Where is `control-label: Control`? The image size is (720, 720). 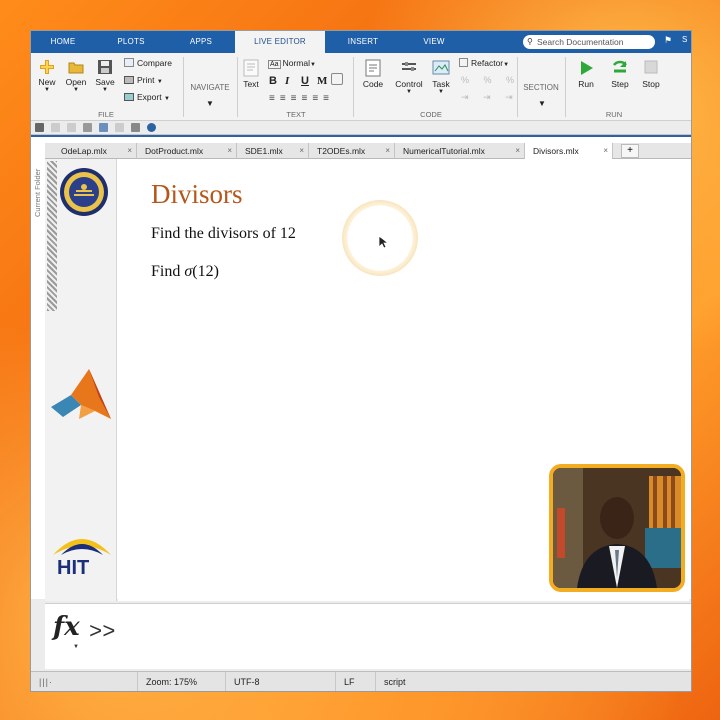
control-label: Control is located at coordinates (409, 84).